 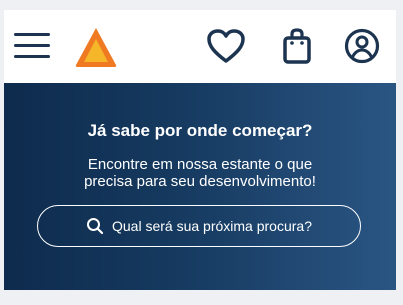 I want to click on hamburger-menu-icon, so click(x=33, y=46).